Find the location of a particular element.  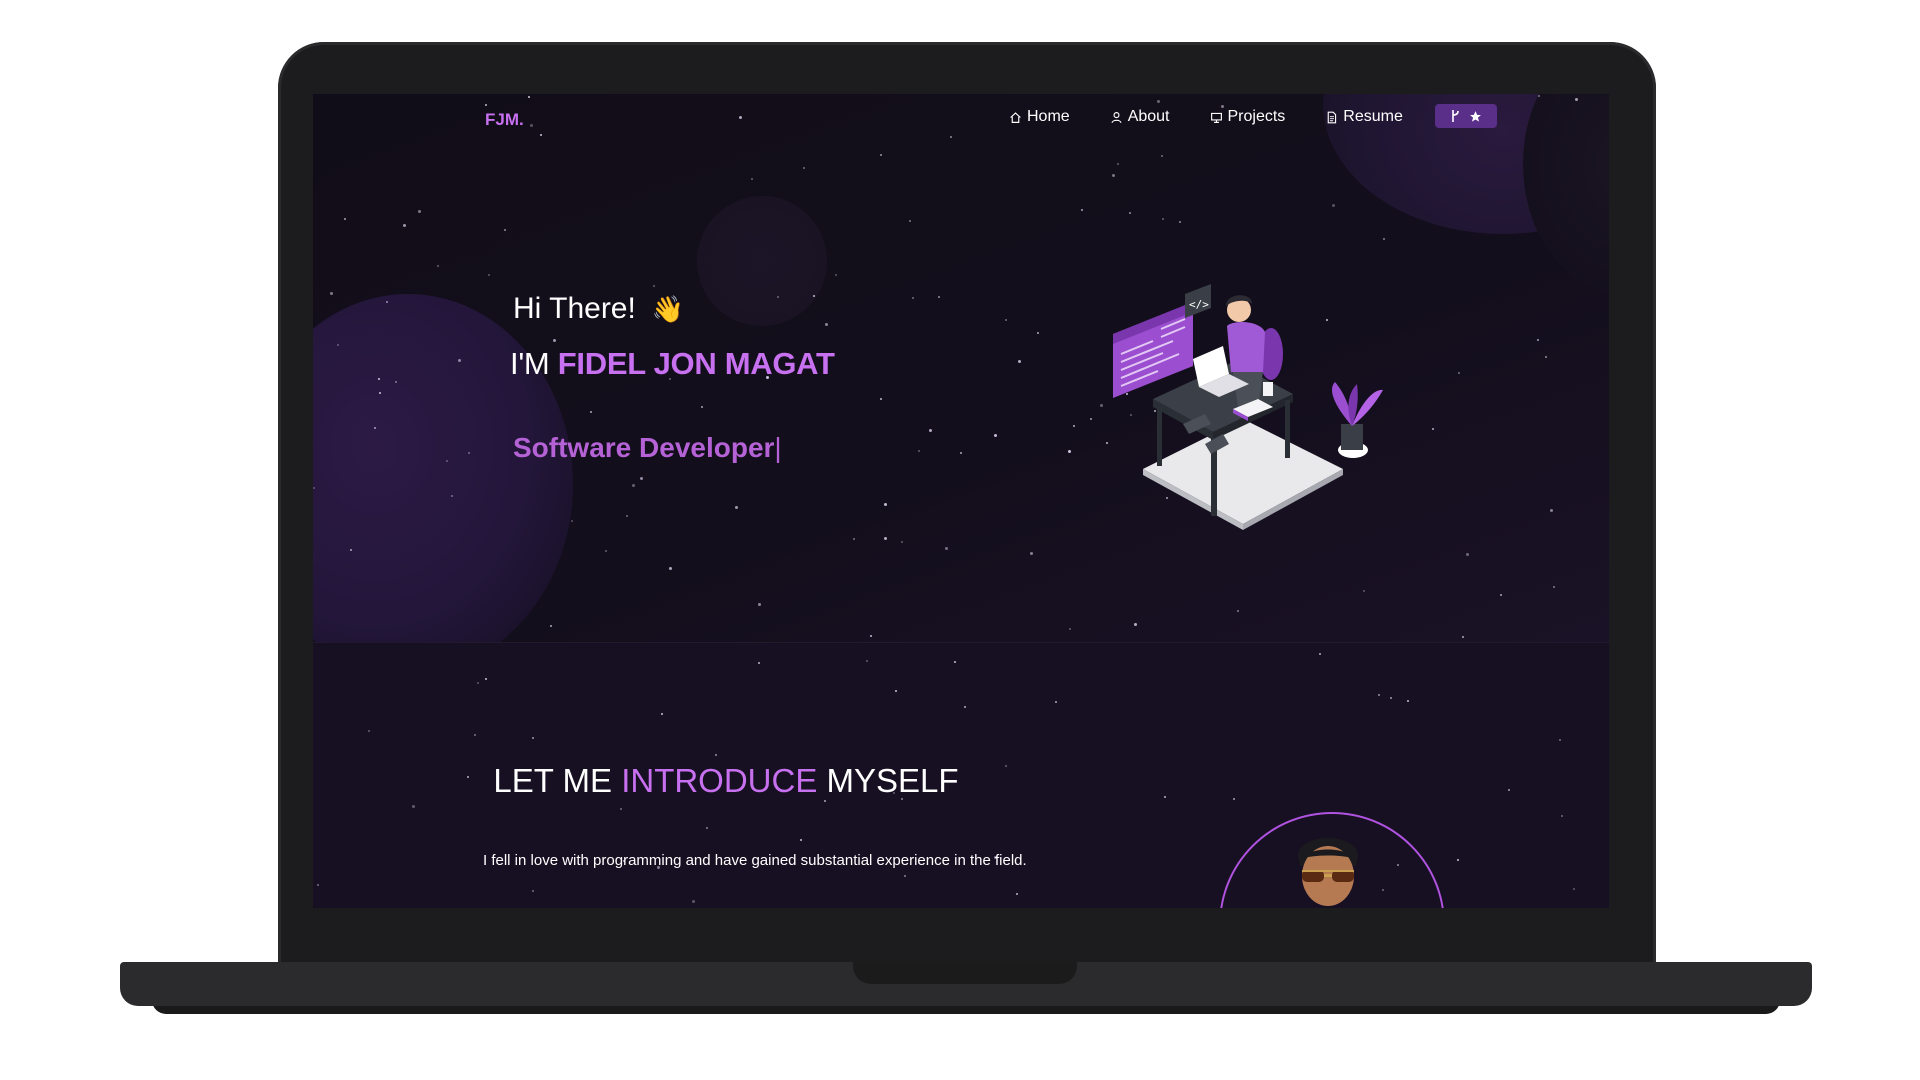

avatar is located at coordinates (1328, 872).